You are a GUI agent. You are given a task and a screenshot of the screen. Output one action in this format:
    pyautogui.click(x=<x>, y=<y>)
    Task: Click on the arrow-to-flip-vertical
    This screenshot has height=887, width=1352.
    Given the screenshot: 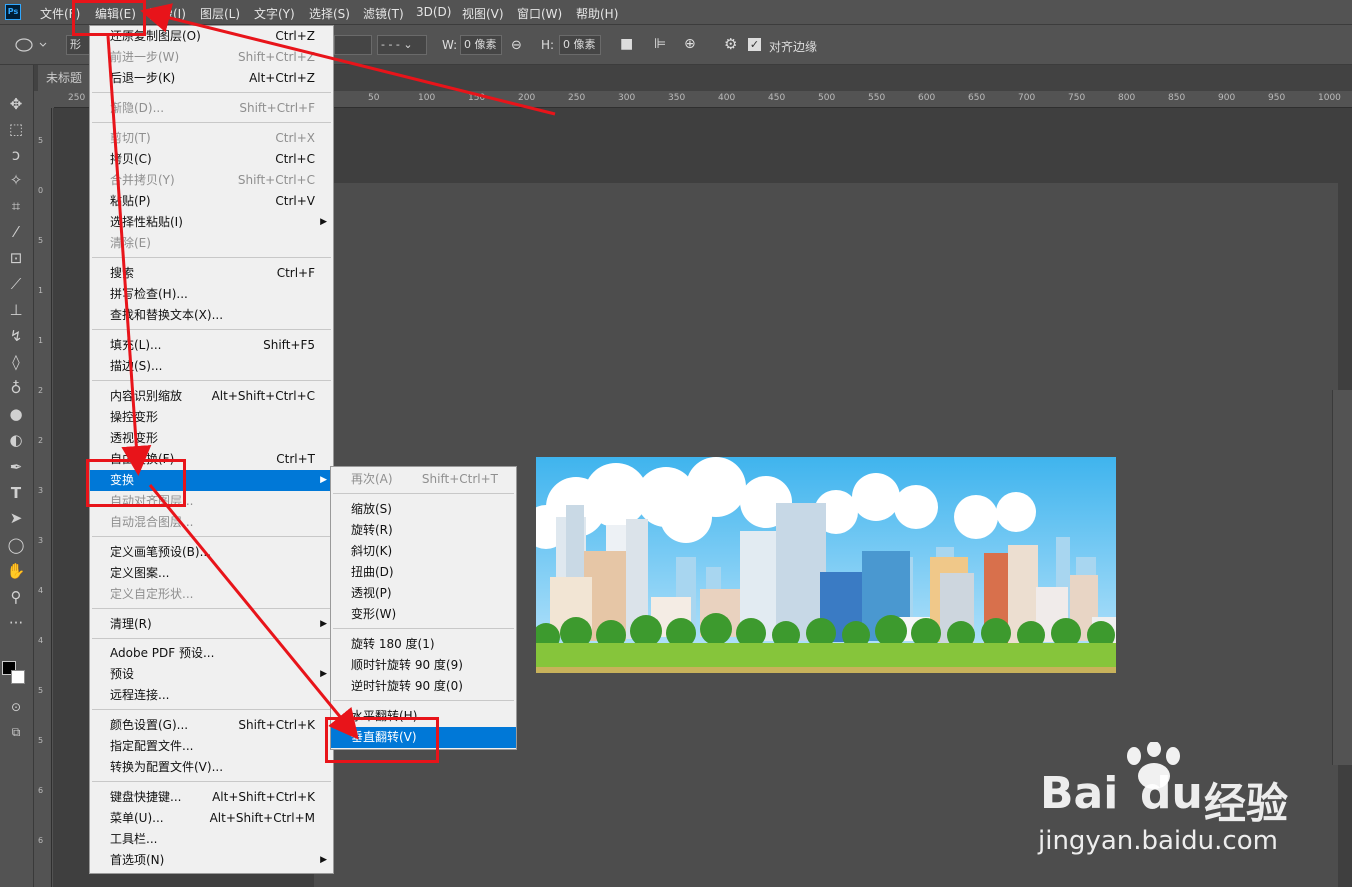 What is the action you would take?
    pyautogui.click(x=253, y=612)
    